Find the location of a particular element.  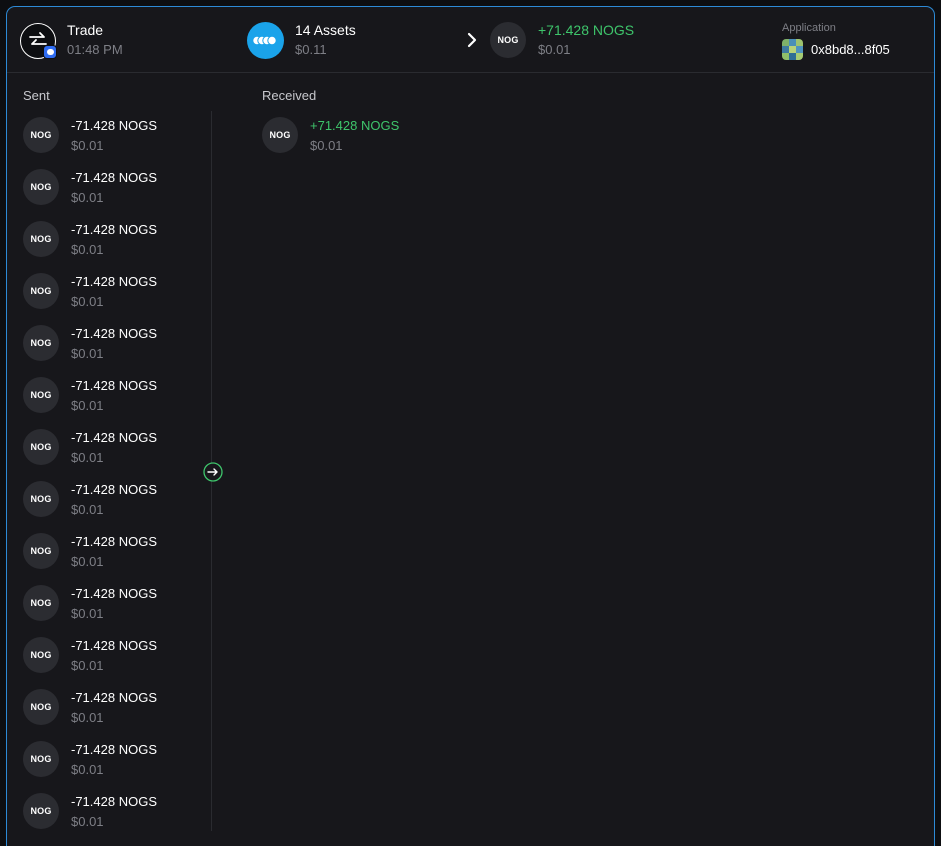

list-item: NOG +71.428 NOGS $0.01 is located at coordinates (349, 143).